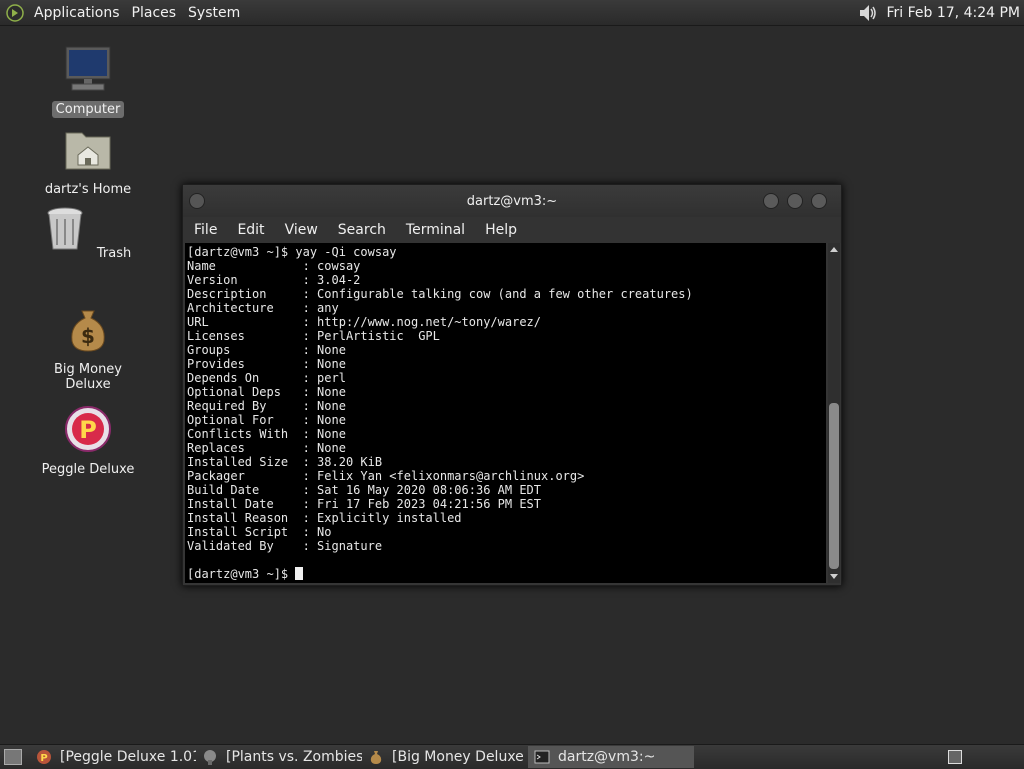 This screenshot has height=769, width=1024. Describe the element at coordinates (266, 392) in the screenshot. I see `output-line: Optional Deps : None` at that location.